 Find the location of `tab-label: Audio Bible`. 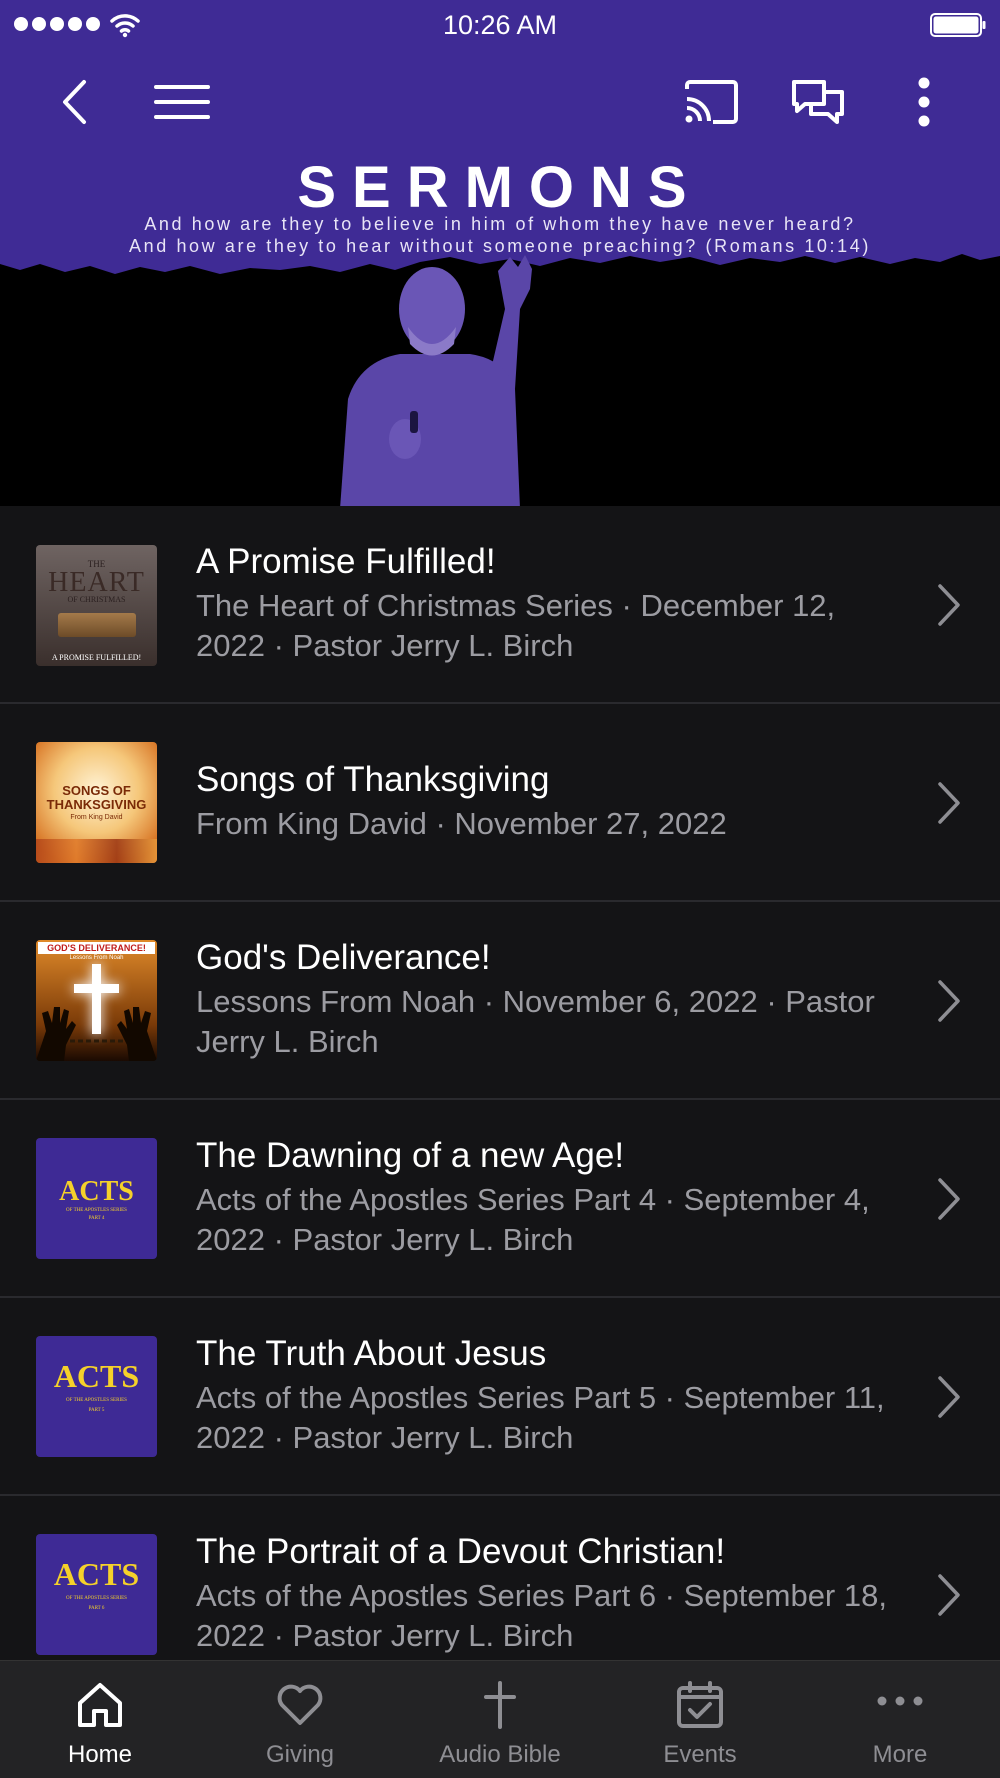

tab-label: Audio Bible is located at coordinates (500, 1754).